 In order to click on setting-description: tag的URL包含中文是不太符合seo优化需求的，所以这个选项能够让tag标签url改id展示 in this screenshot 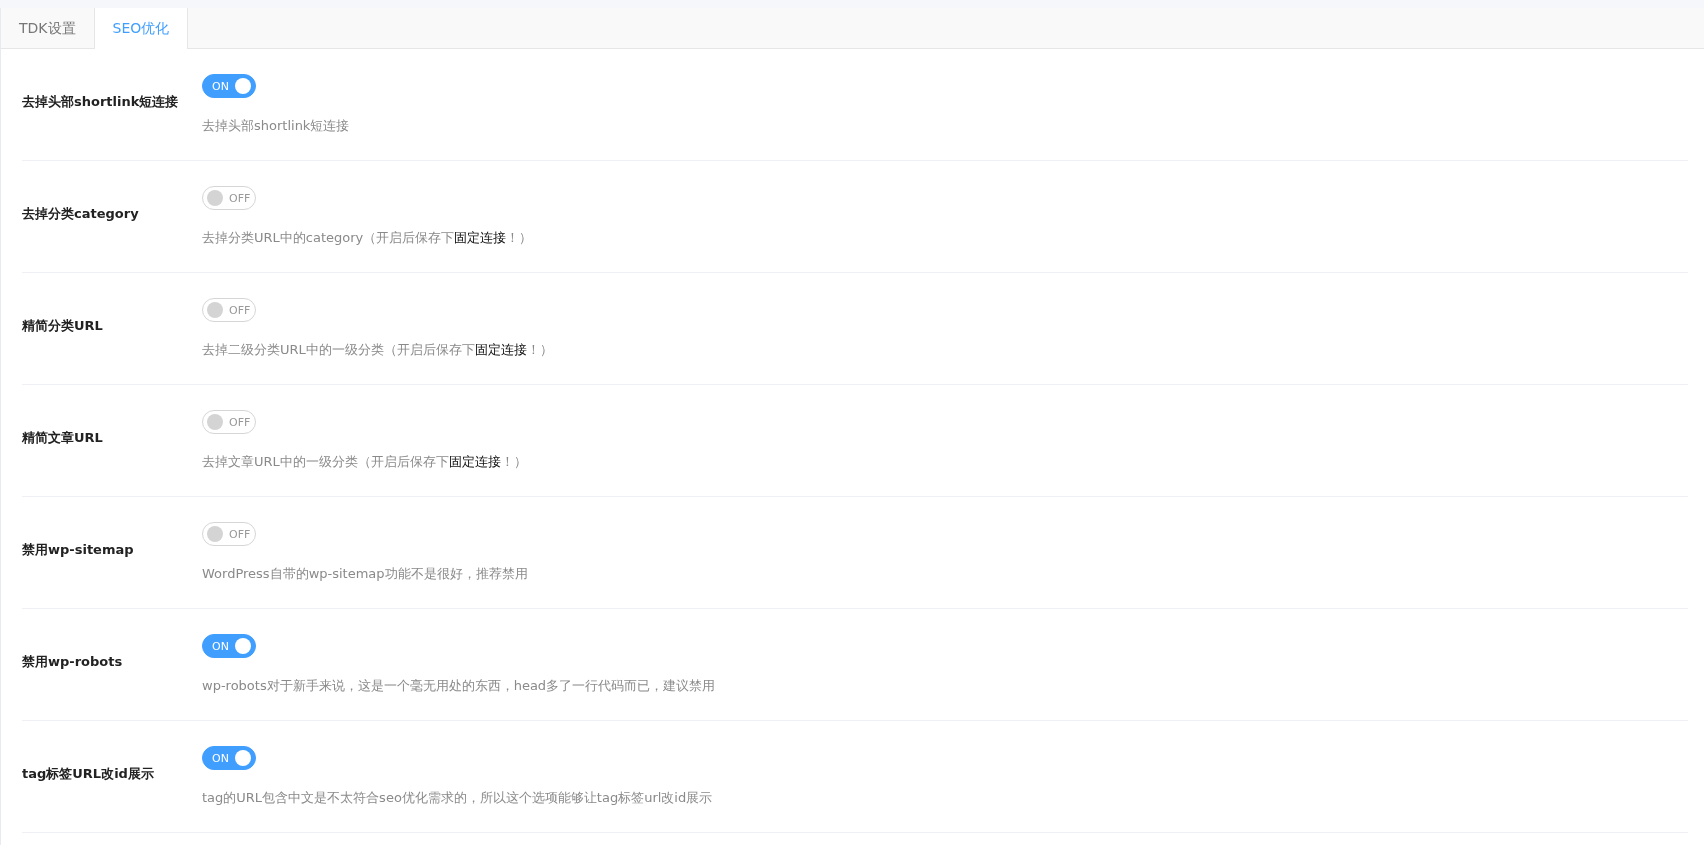, I will do `click(457, 798)`.